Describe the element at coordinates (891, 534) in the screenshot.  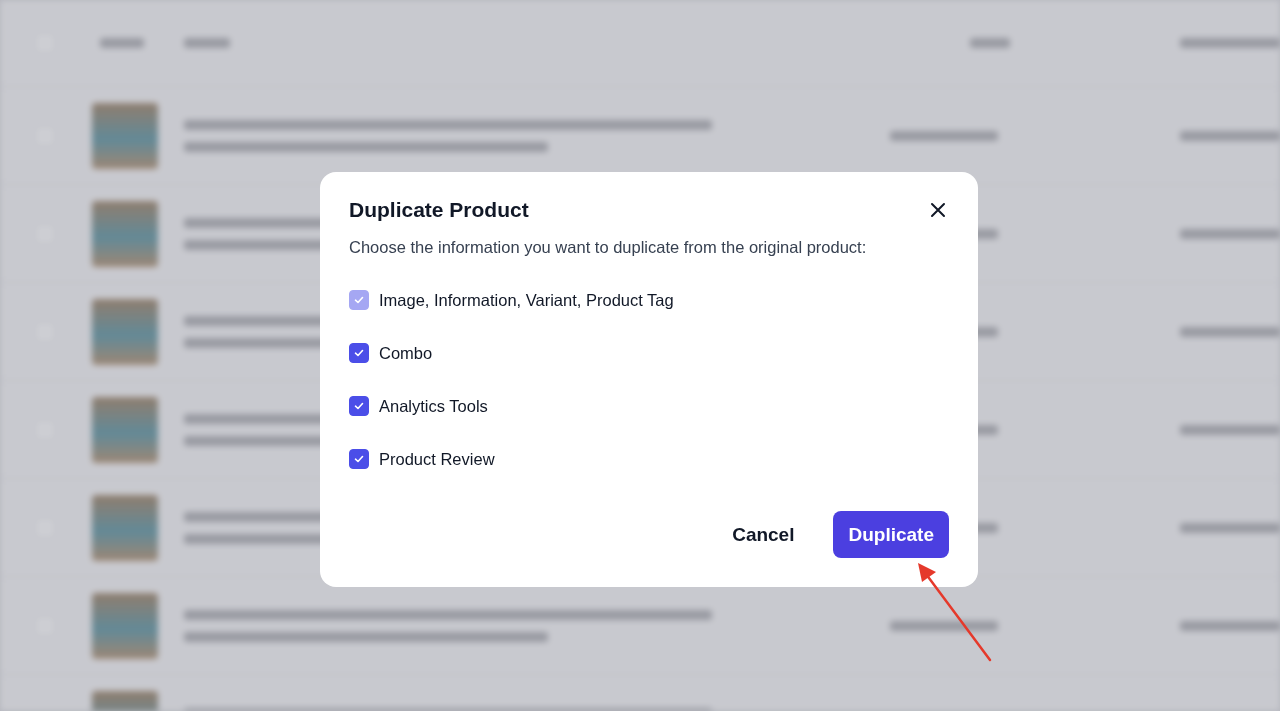
I see `duplicate-button: Duplicate` at that location.